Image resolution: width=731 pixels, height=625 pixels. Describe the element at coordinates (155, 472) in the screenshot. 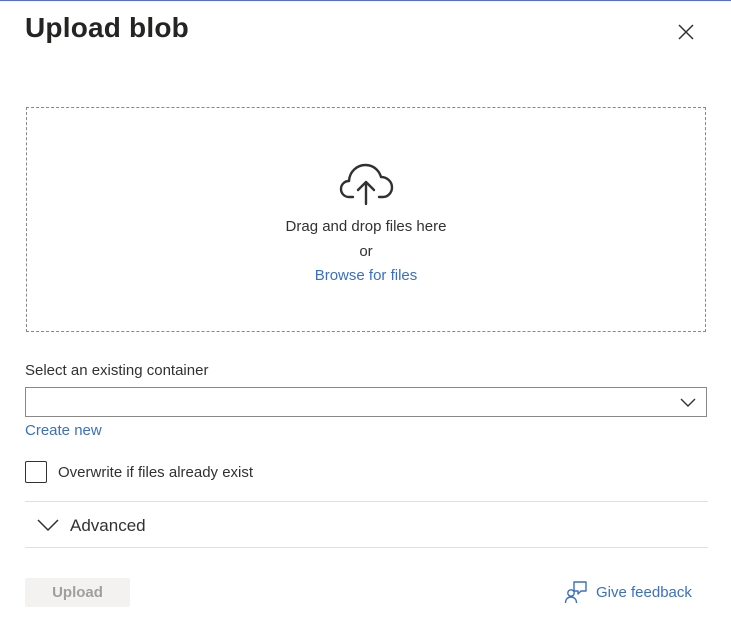

I see `overwrite-checkbox-label: Overwrite if files already exist` at that location.